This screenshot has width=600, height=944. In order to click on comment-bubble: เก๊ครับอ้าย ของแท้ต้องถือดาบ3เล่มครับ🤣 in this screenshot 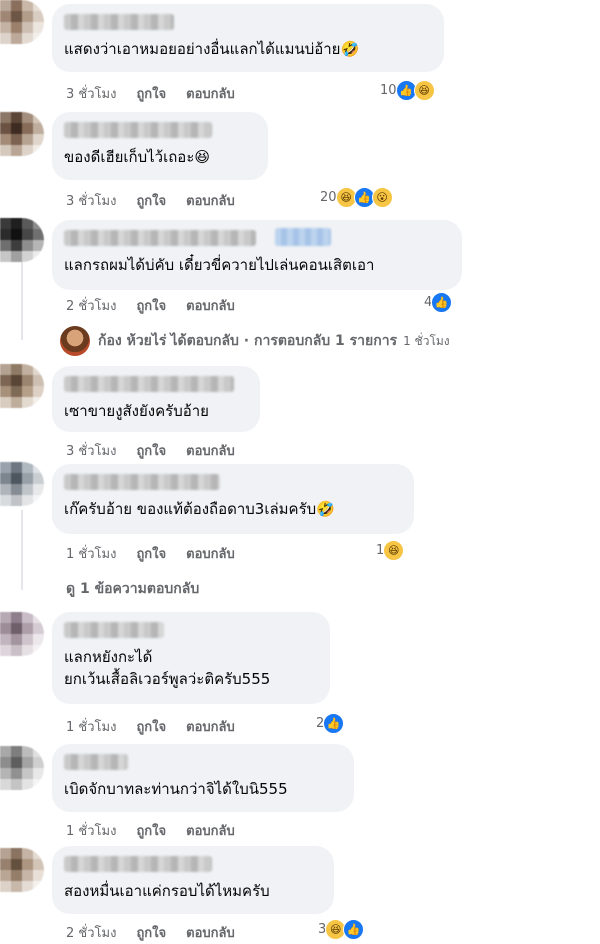, I will do `click(233, 499)`.